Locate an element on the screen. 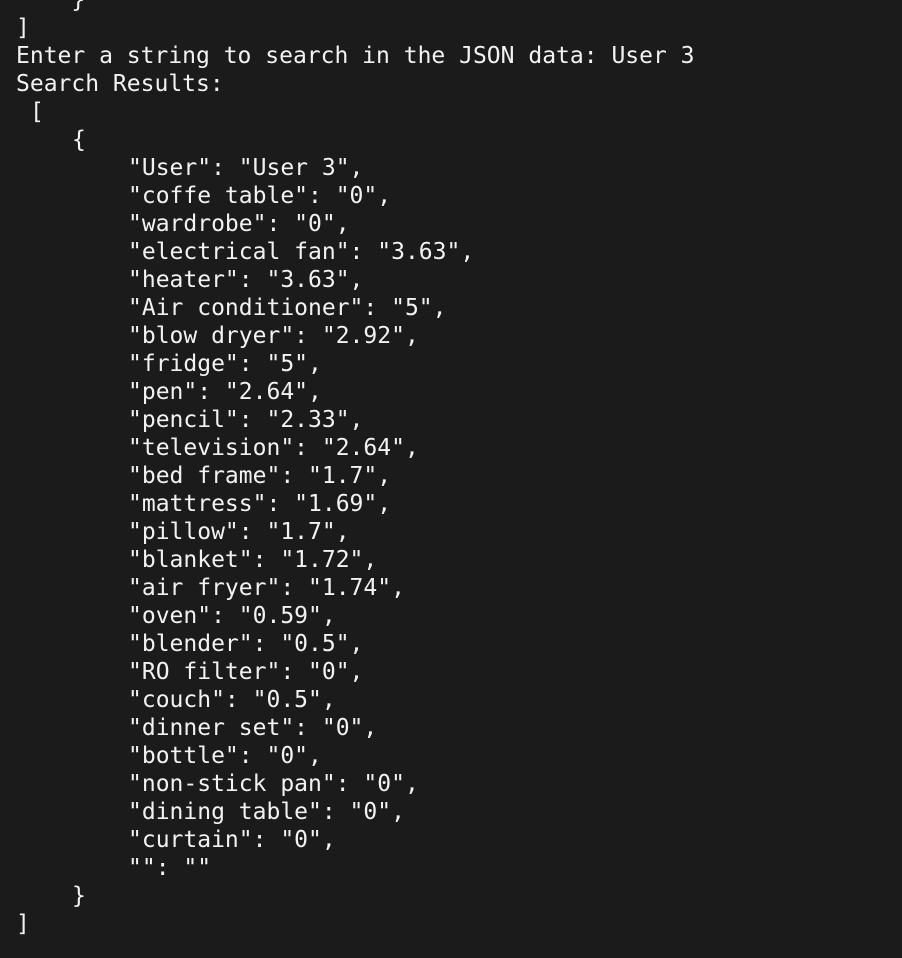  result-entry-line: "blender": "0.5", is located at coordinates (246, 644).